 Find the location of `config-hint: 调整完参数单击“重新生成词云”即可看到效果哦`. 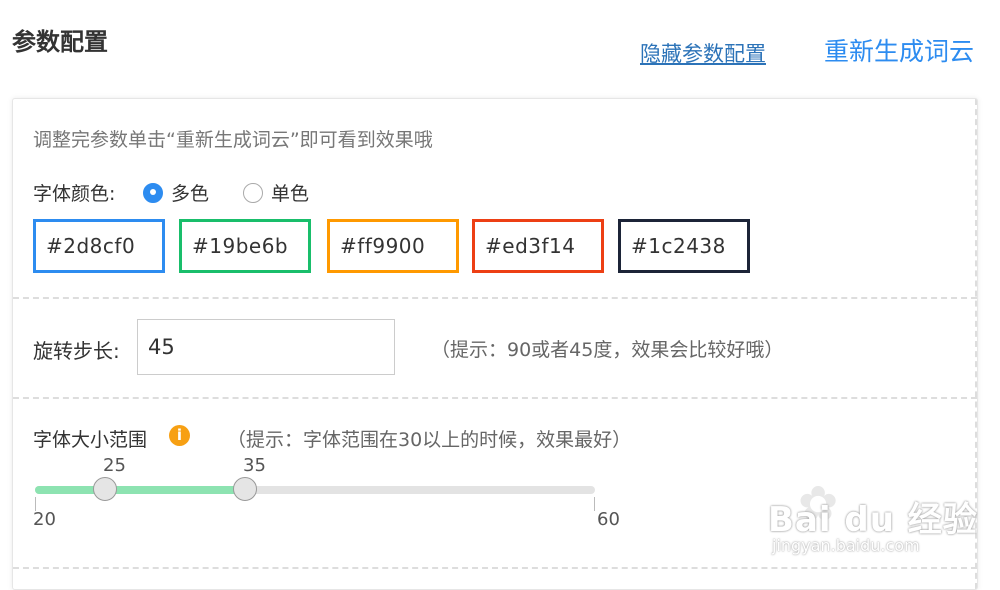

config-hint: 调整完参数单击“重新生成词云”即可看到效果哦 is located at coordinates (233, 140).